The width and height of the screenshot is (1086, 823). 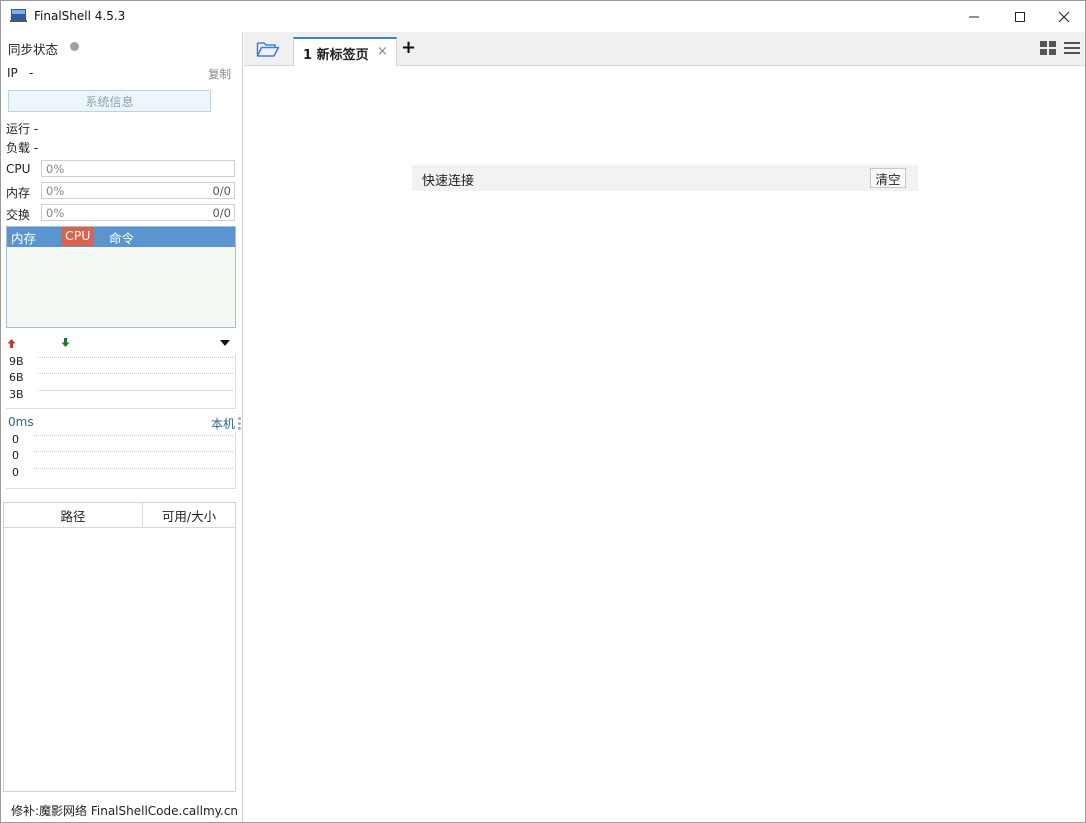 What do you see at coordinates (55, 213) in the screenshot?
I see `swap-percent: 0%` at bounding box center [55, 213].